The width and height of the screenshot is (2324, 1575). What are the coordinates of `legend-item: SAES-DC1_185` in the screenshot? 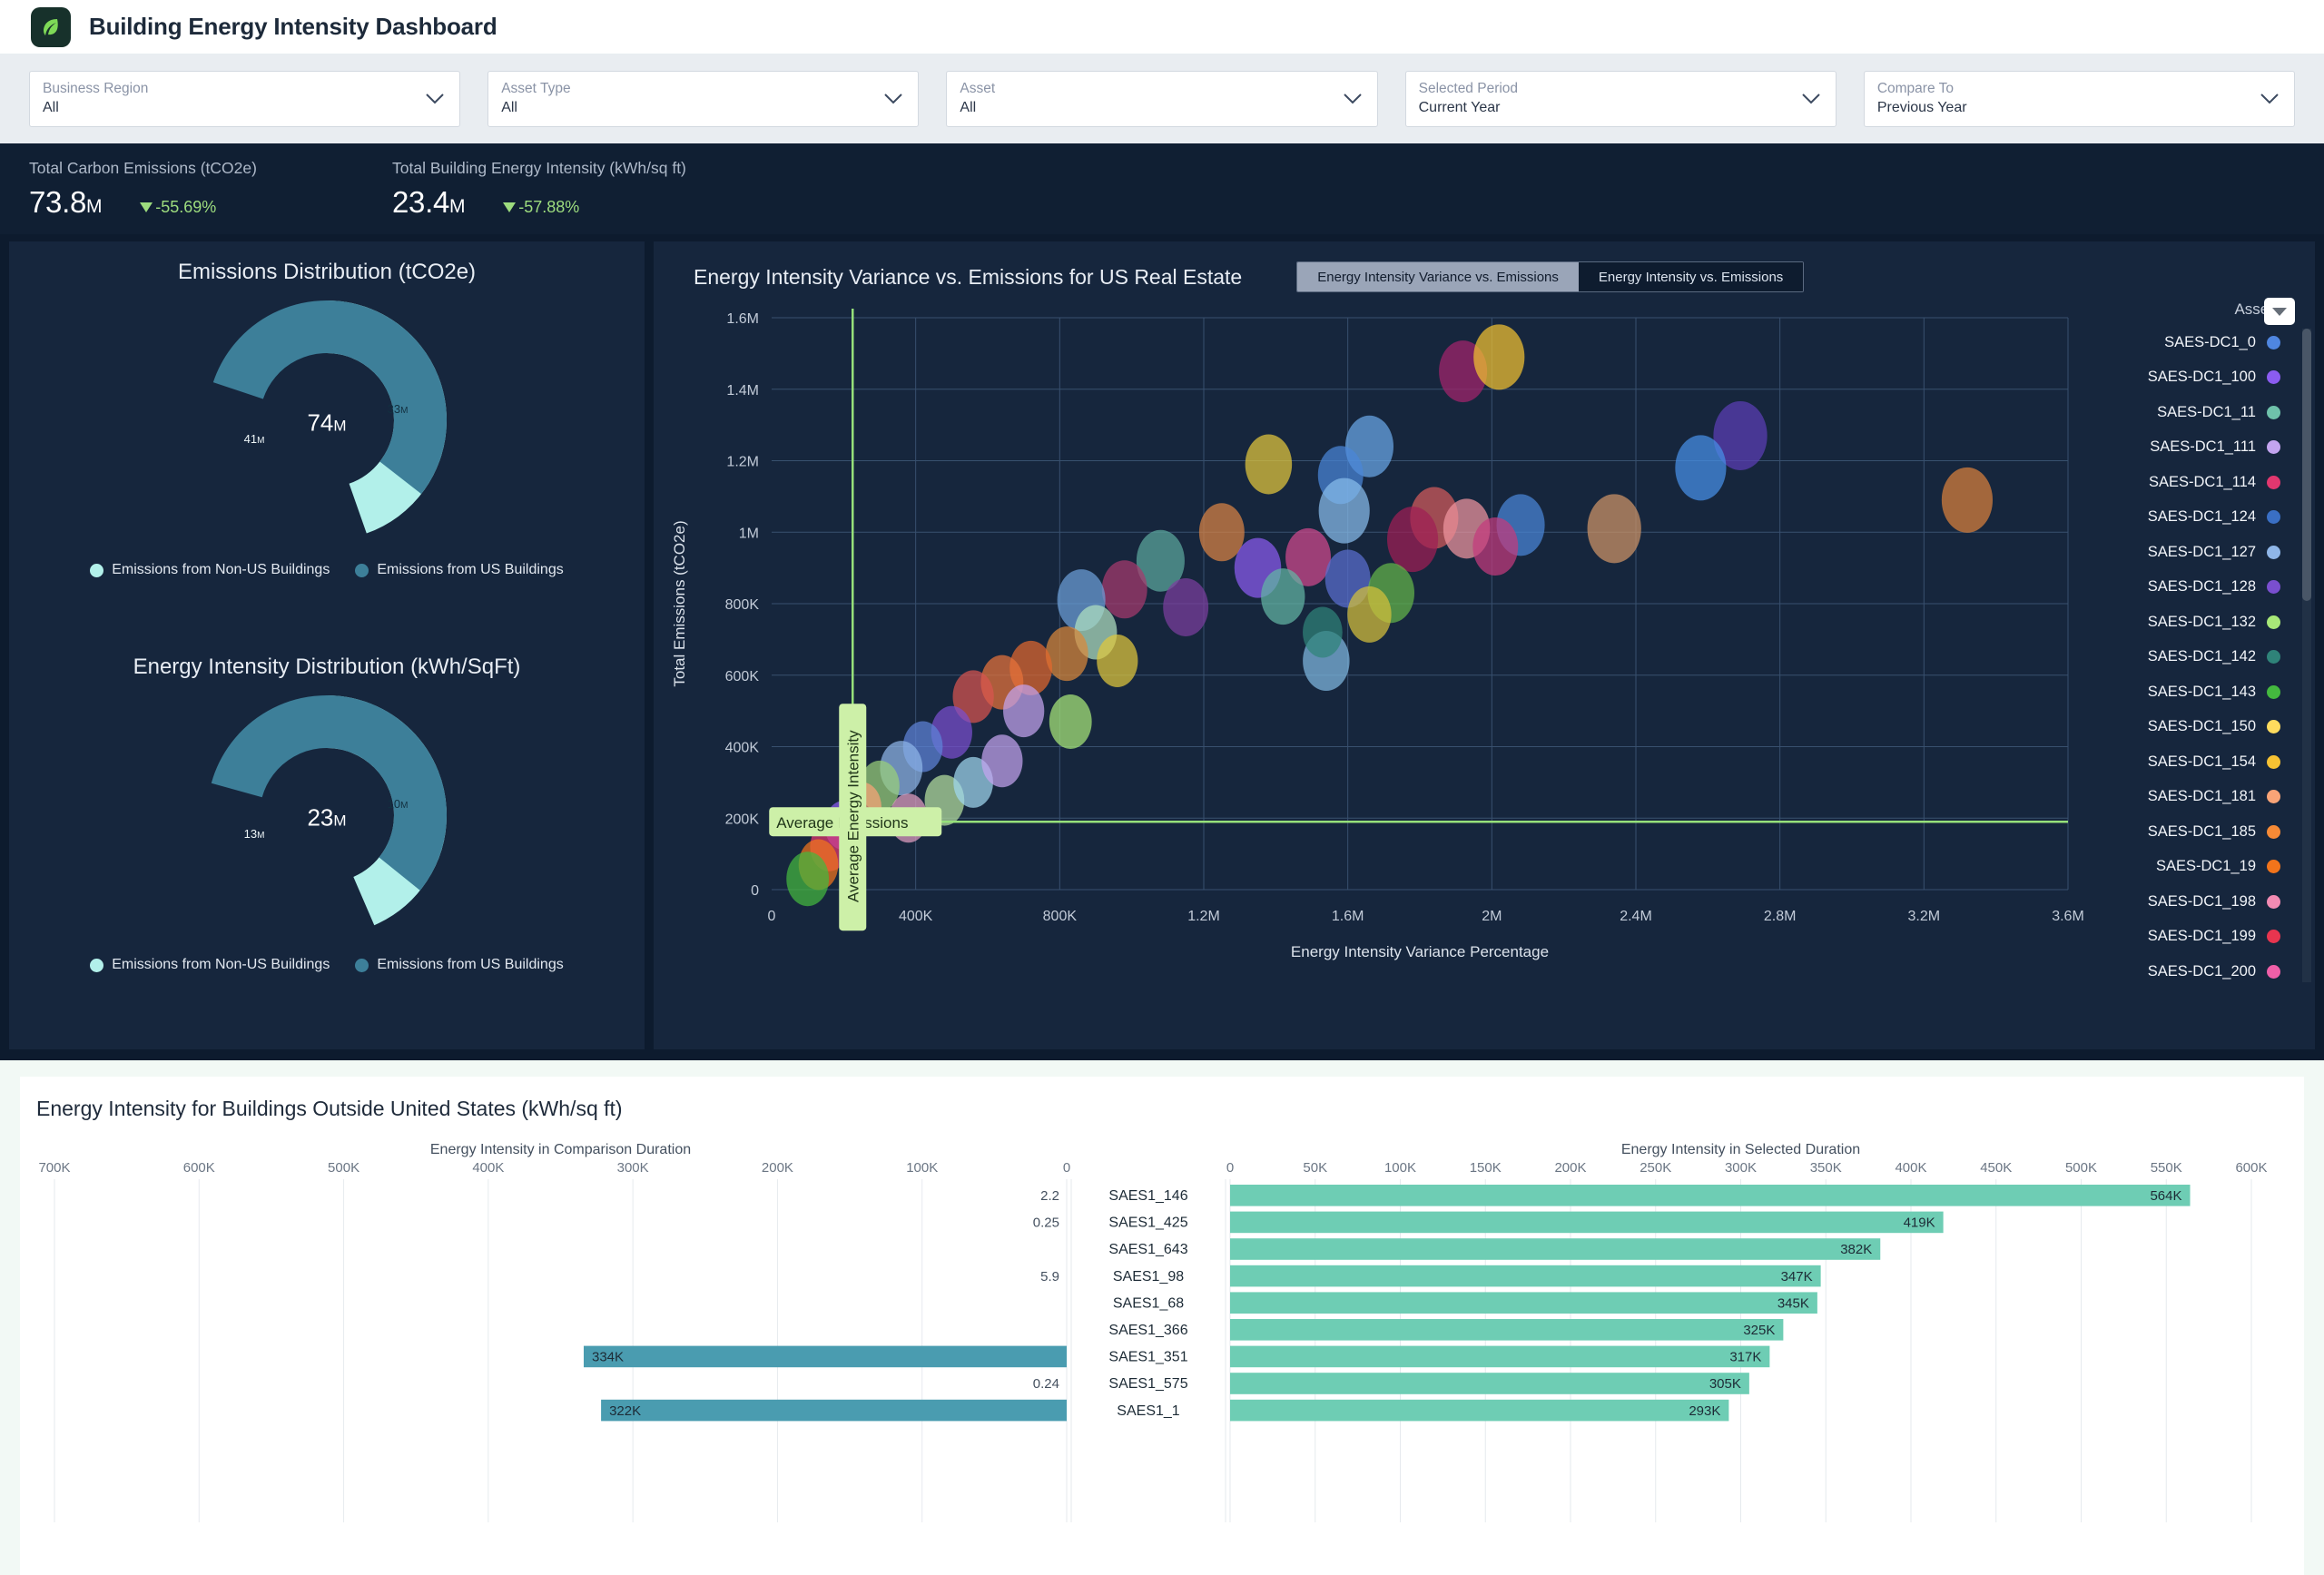 It's located at (2219, 832).